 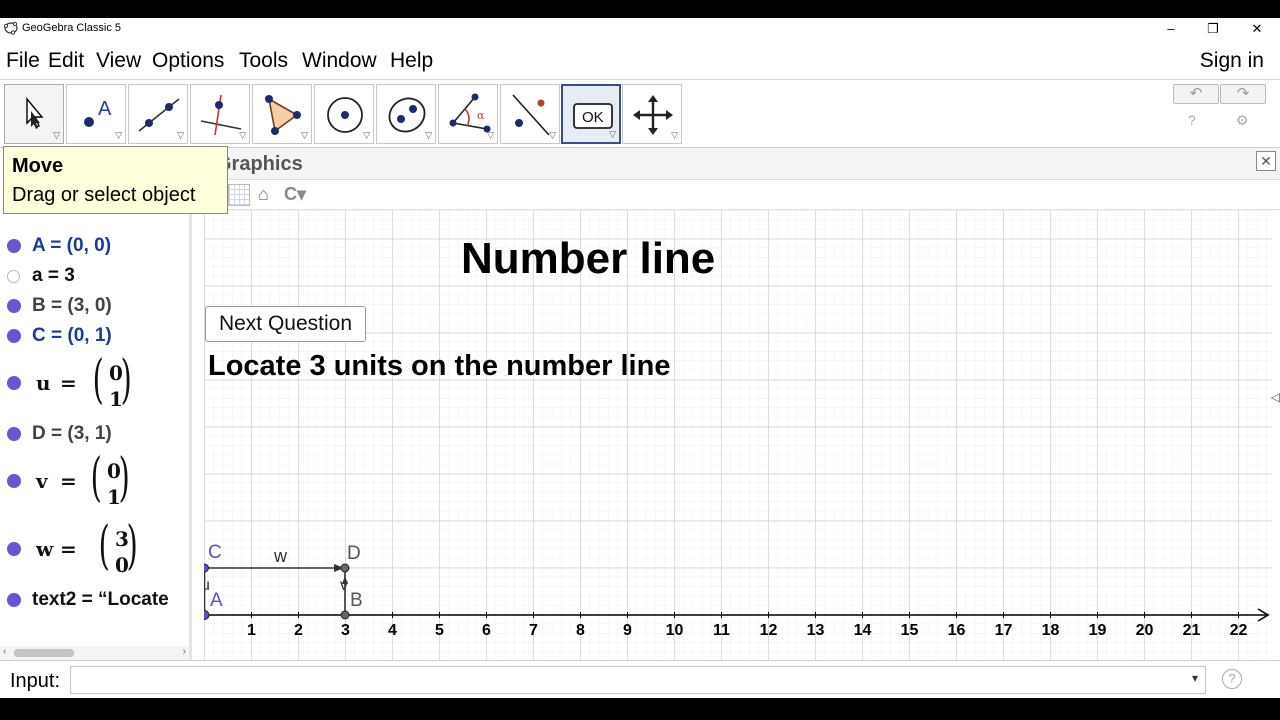 What do you see at coordinates (66, 61) in the screenshot?
I see `menu-edit: Edit` at bounding box center [66, 61].